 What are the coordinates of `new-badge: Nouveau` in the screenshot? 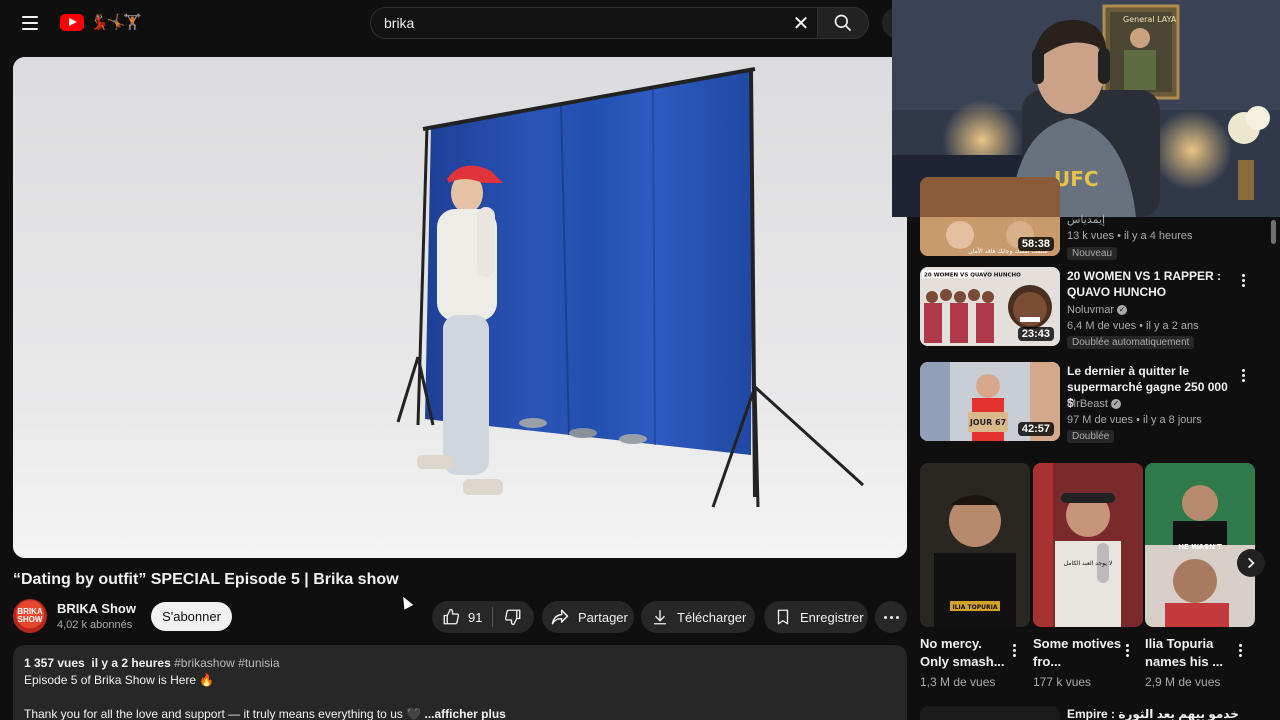 It's located at (1092, 253).